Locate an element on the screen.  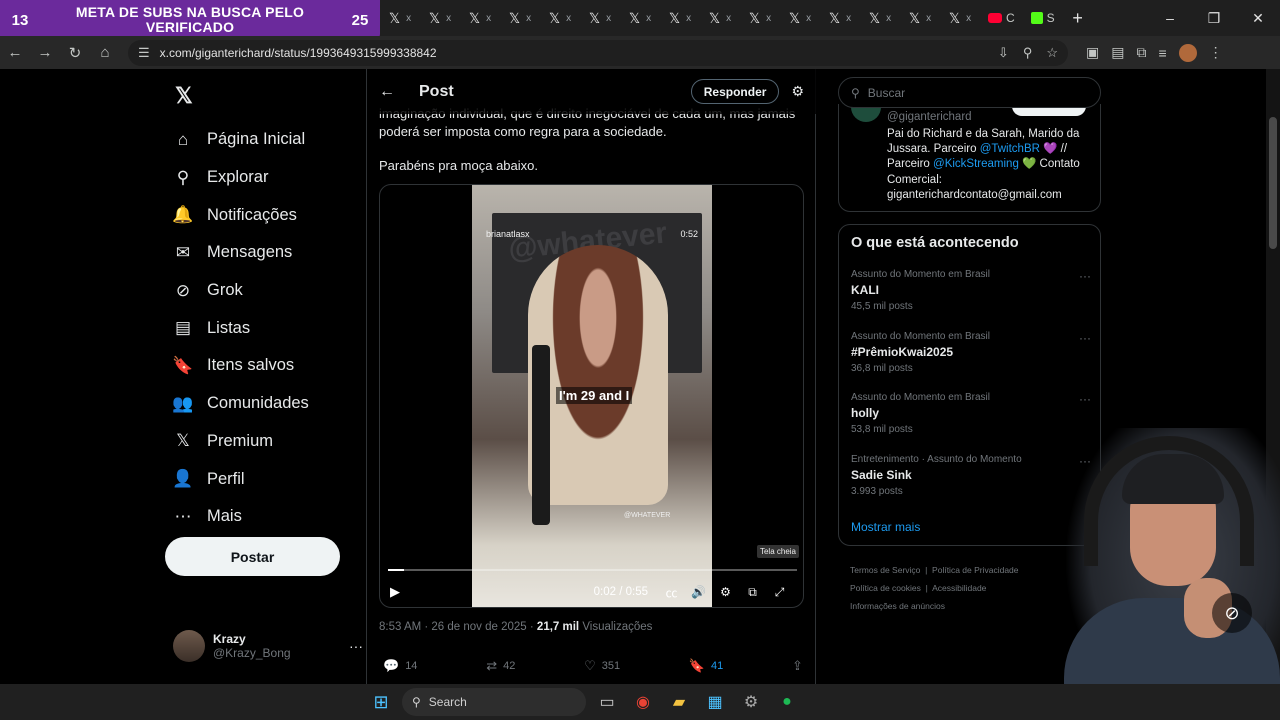
bookmark-action: 🔖 41 is located at coordinates (706, 666).